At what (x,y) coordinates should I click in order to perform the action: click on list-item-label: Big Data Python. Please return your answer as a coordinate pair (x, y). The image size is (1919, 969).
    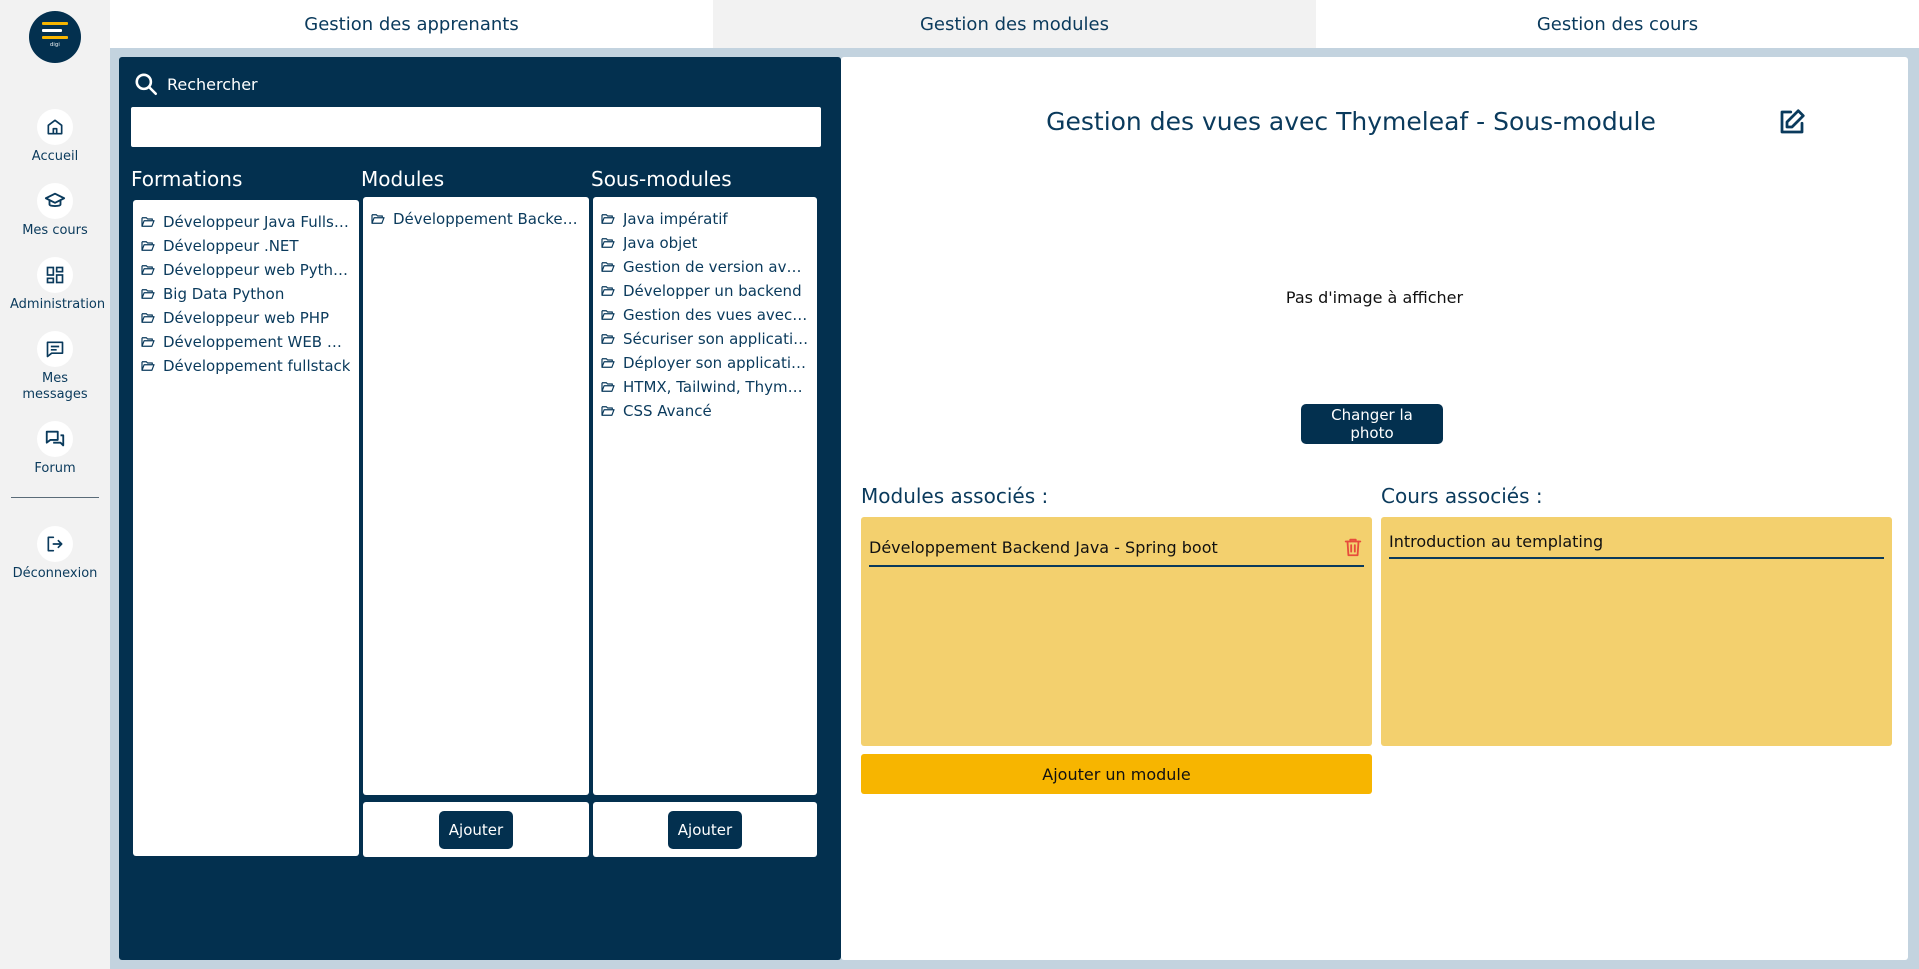
    Looking at the image, I should click on (224, 294).